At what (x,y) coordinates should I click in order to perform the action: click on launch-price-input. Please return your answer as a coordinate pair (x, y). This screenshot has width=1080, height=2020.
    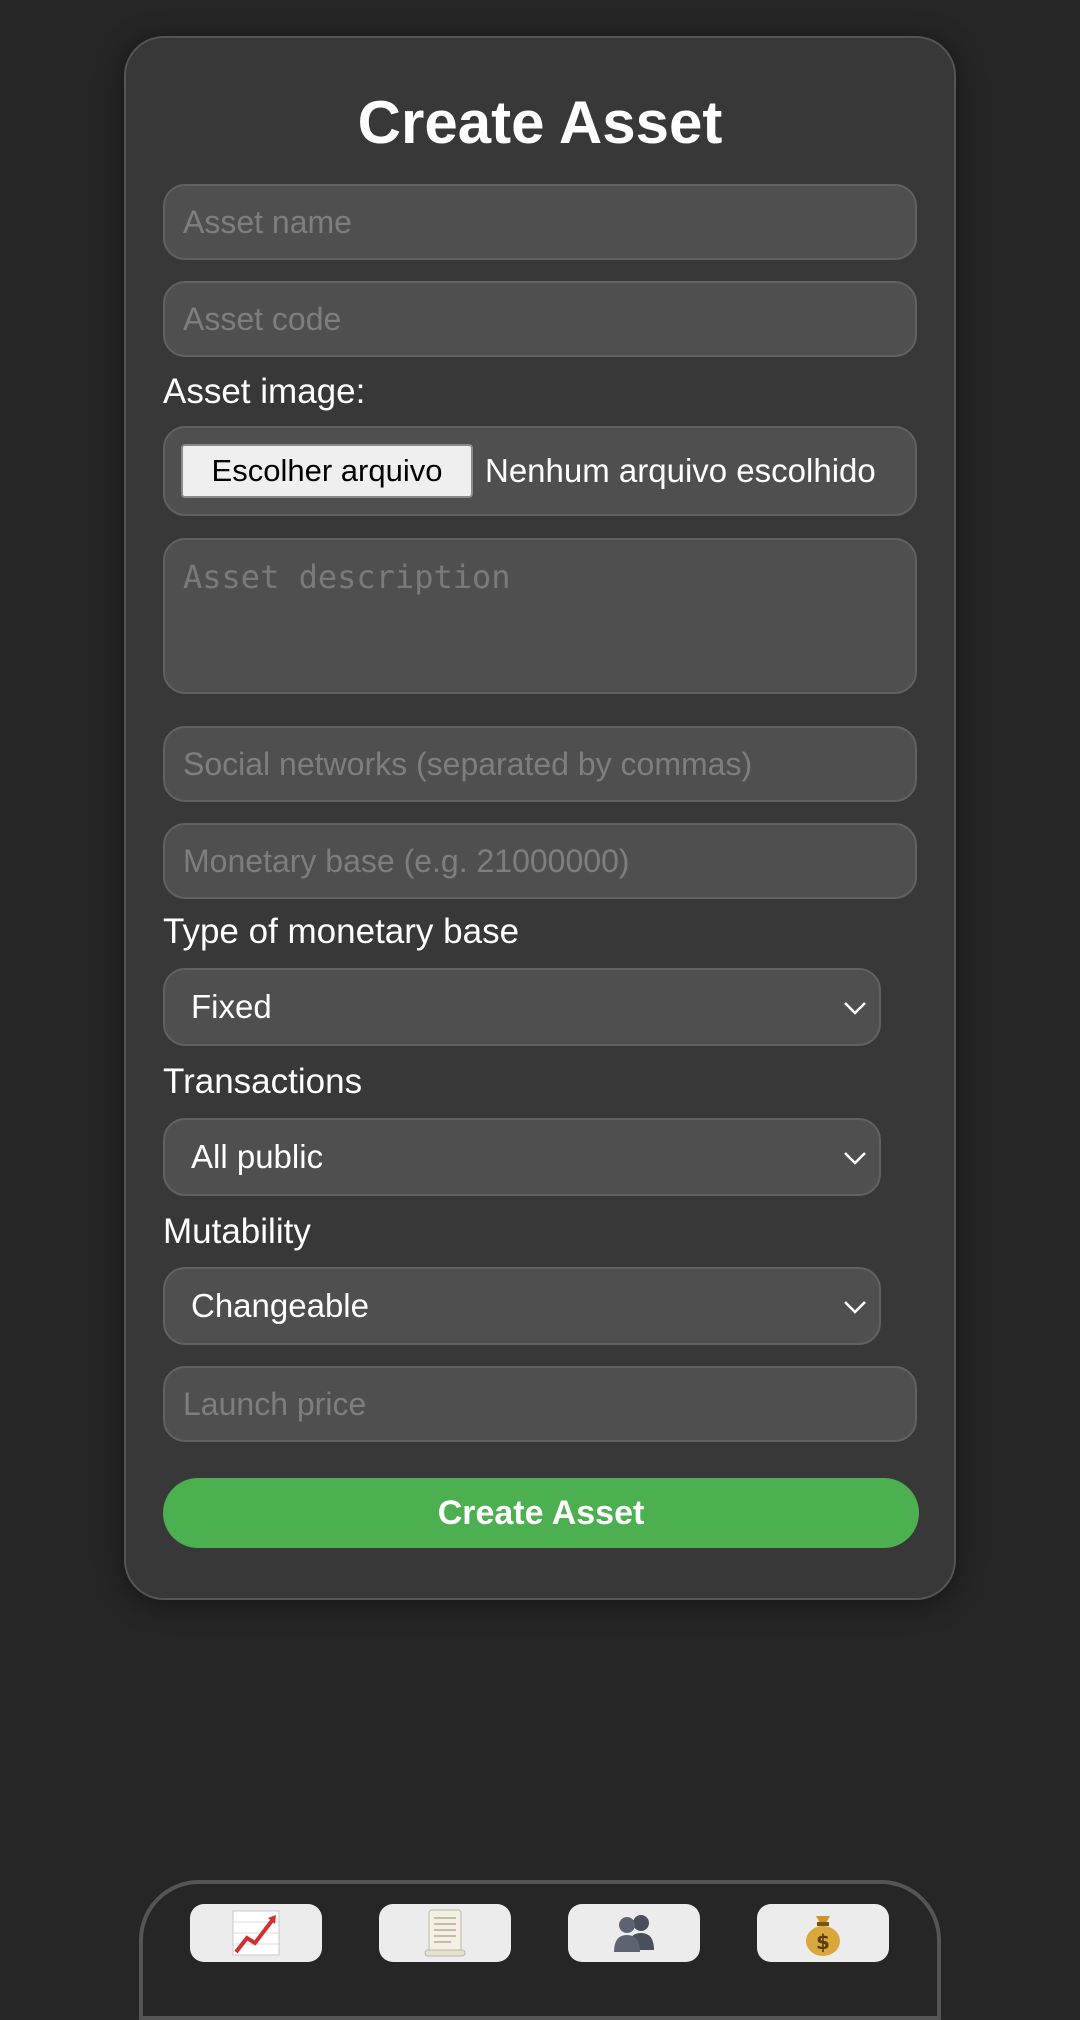
    Looking at the image, I should click on (540, 1404).